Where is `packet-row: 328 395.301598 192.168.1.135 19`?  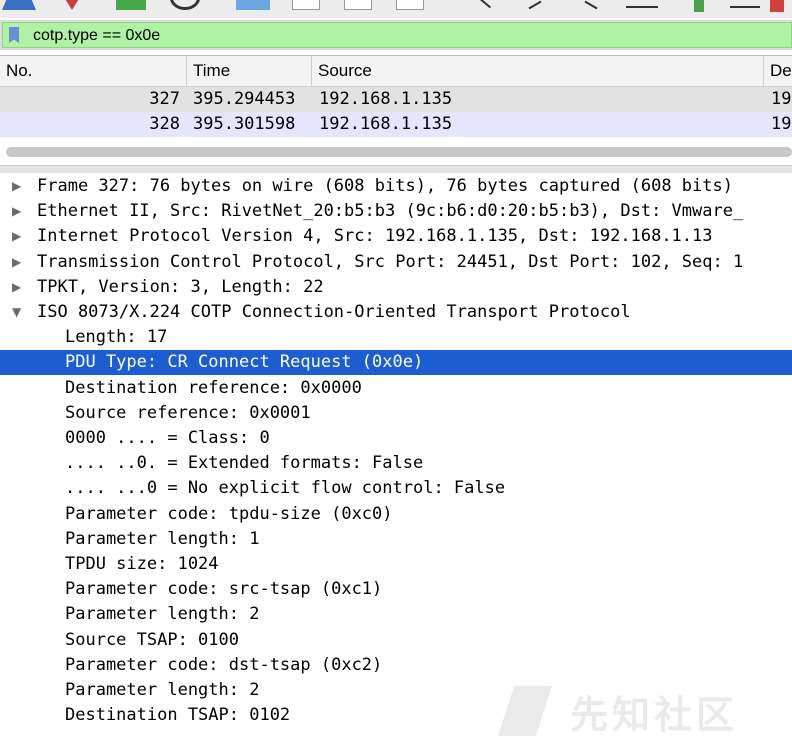
packet-row: 328 395.301598 192.168.1.135 19 is located at coordinates (396, 124).